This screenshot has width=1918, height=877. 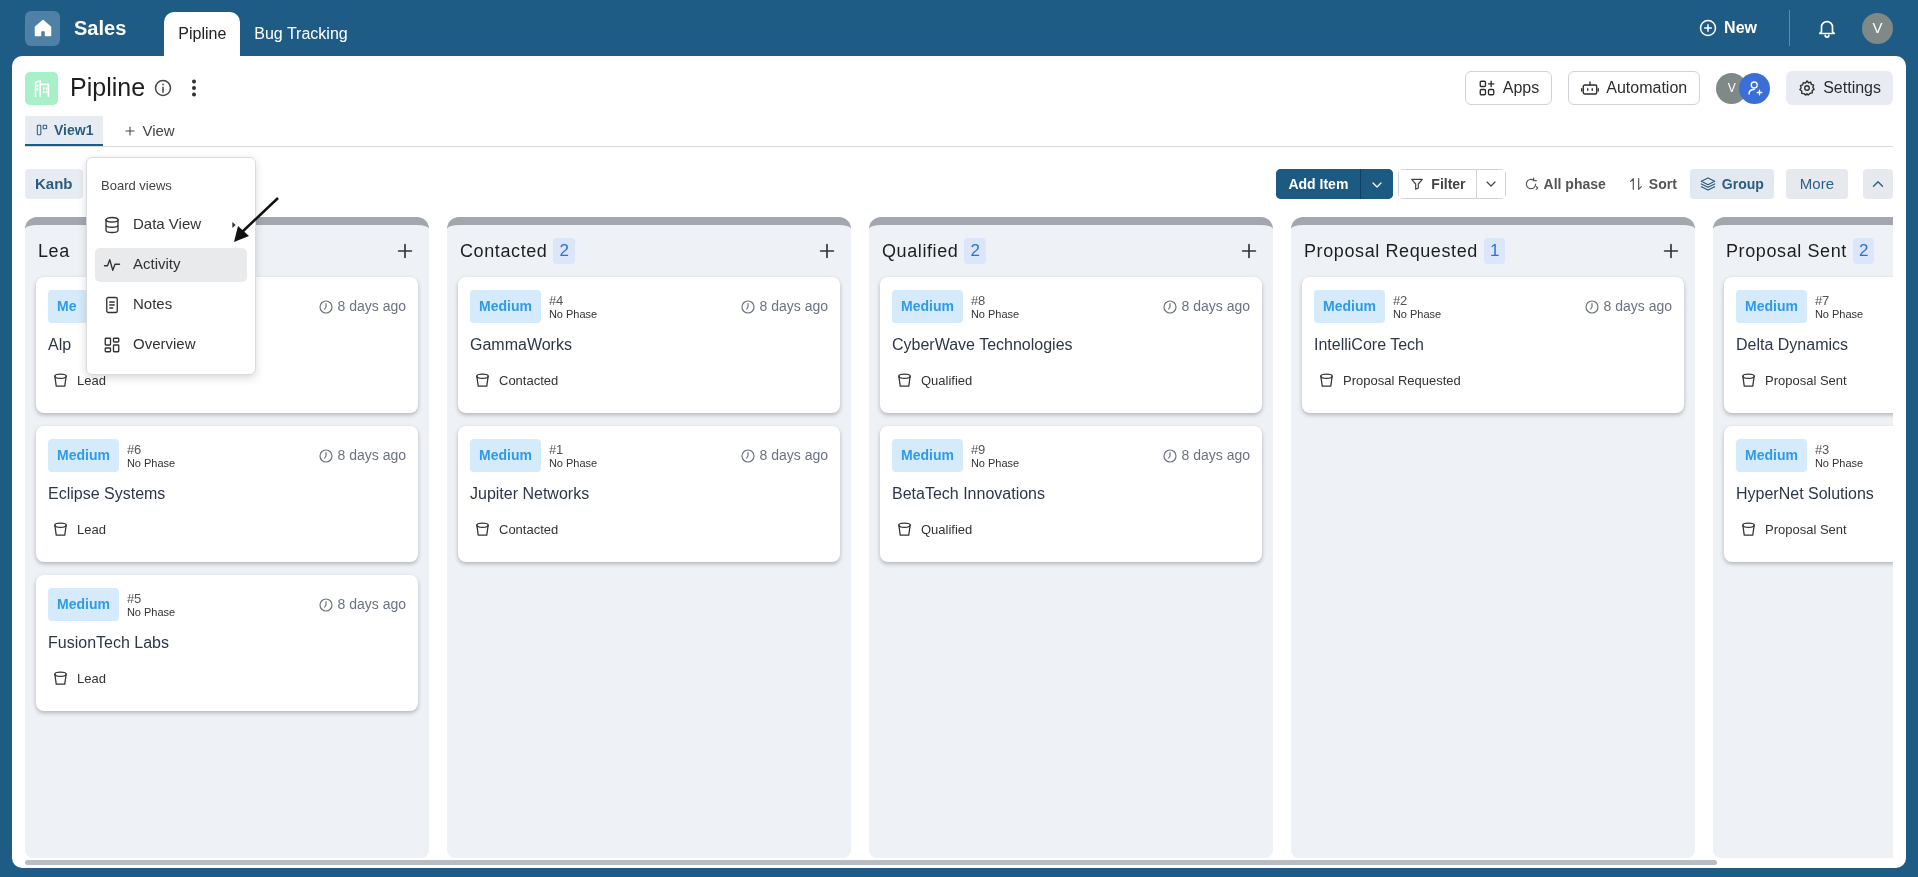 What do you see at coordinates (134, 598) in the screenshot?
I see `deal-number: #5` at bounding box center [134, 598].